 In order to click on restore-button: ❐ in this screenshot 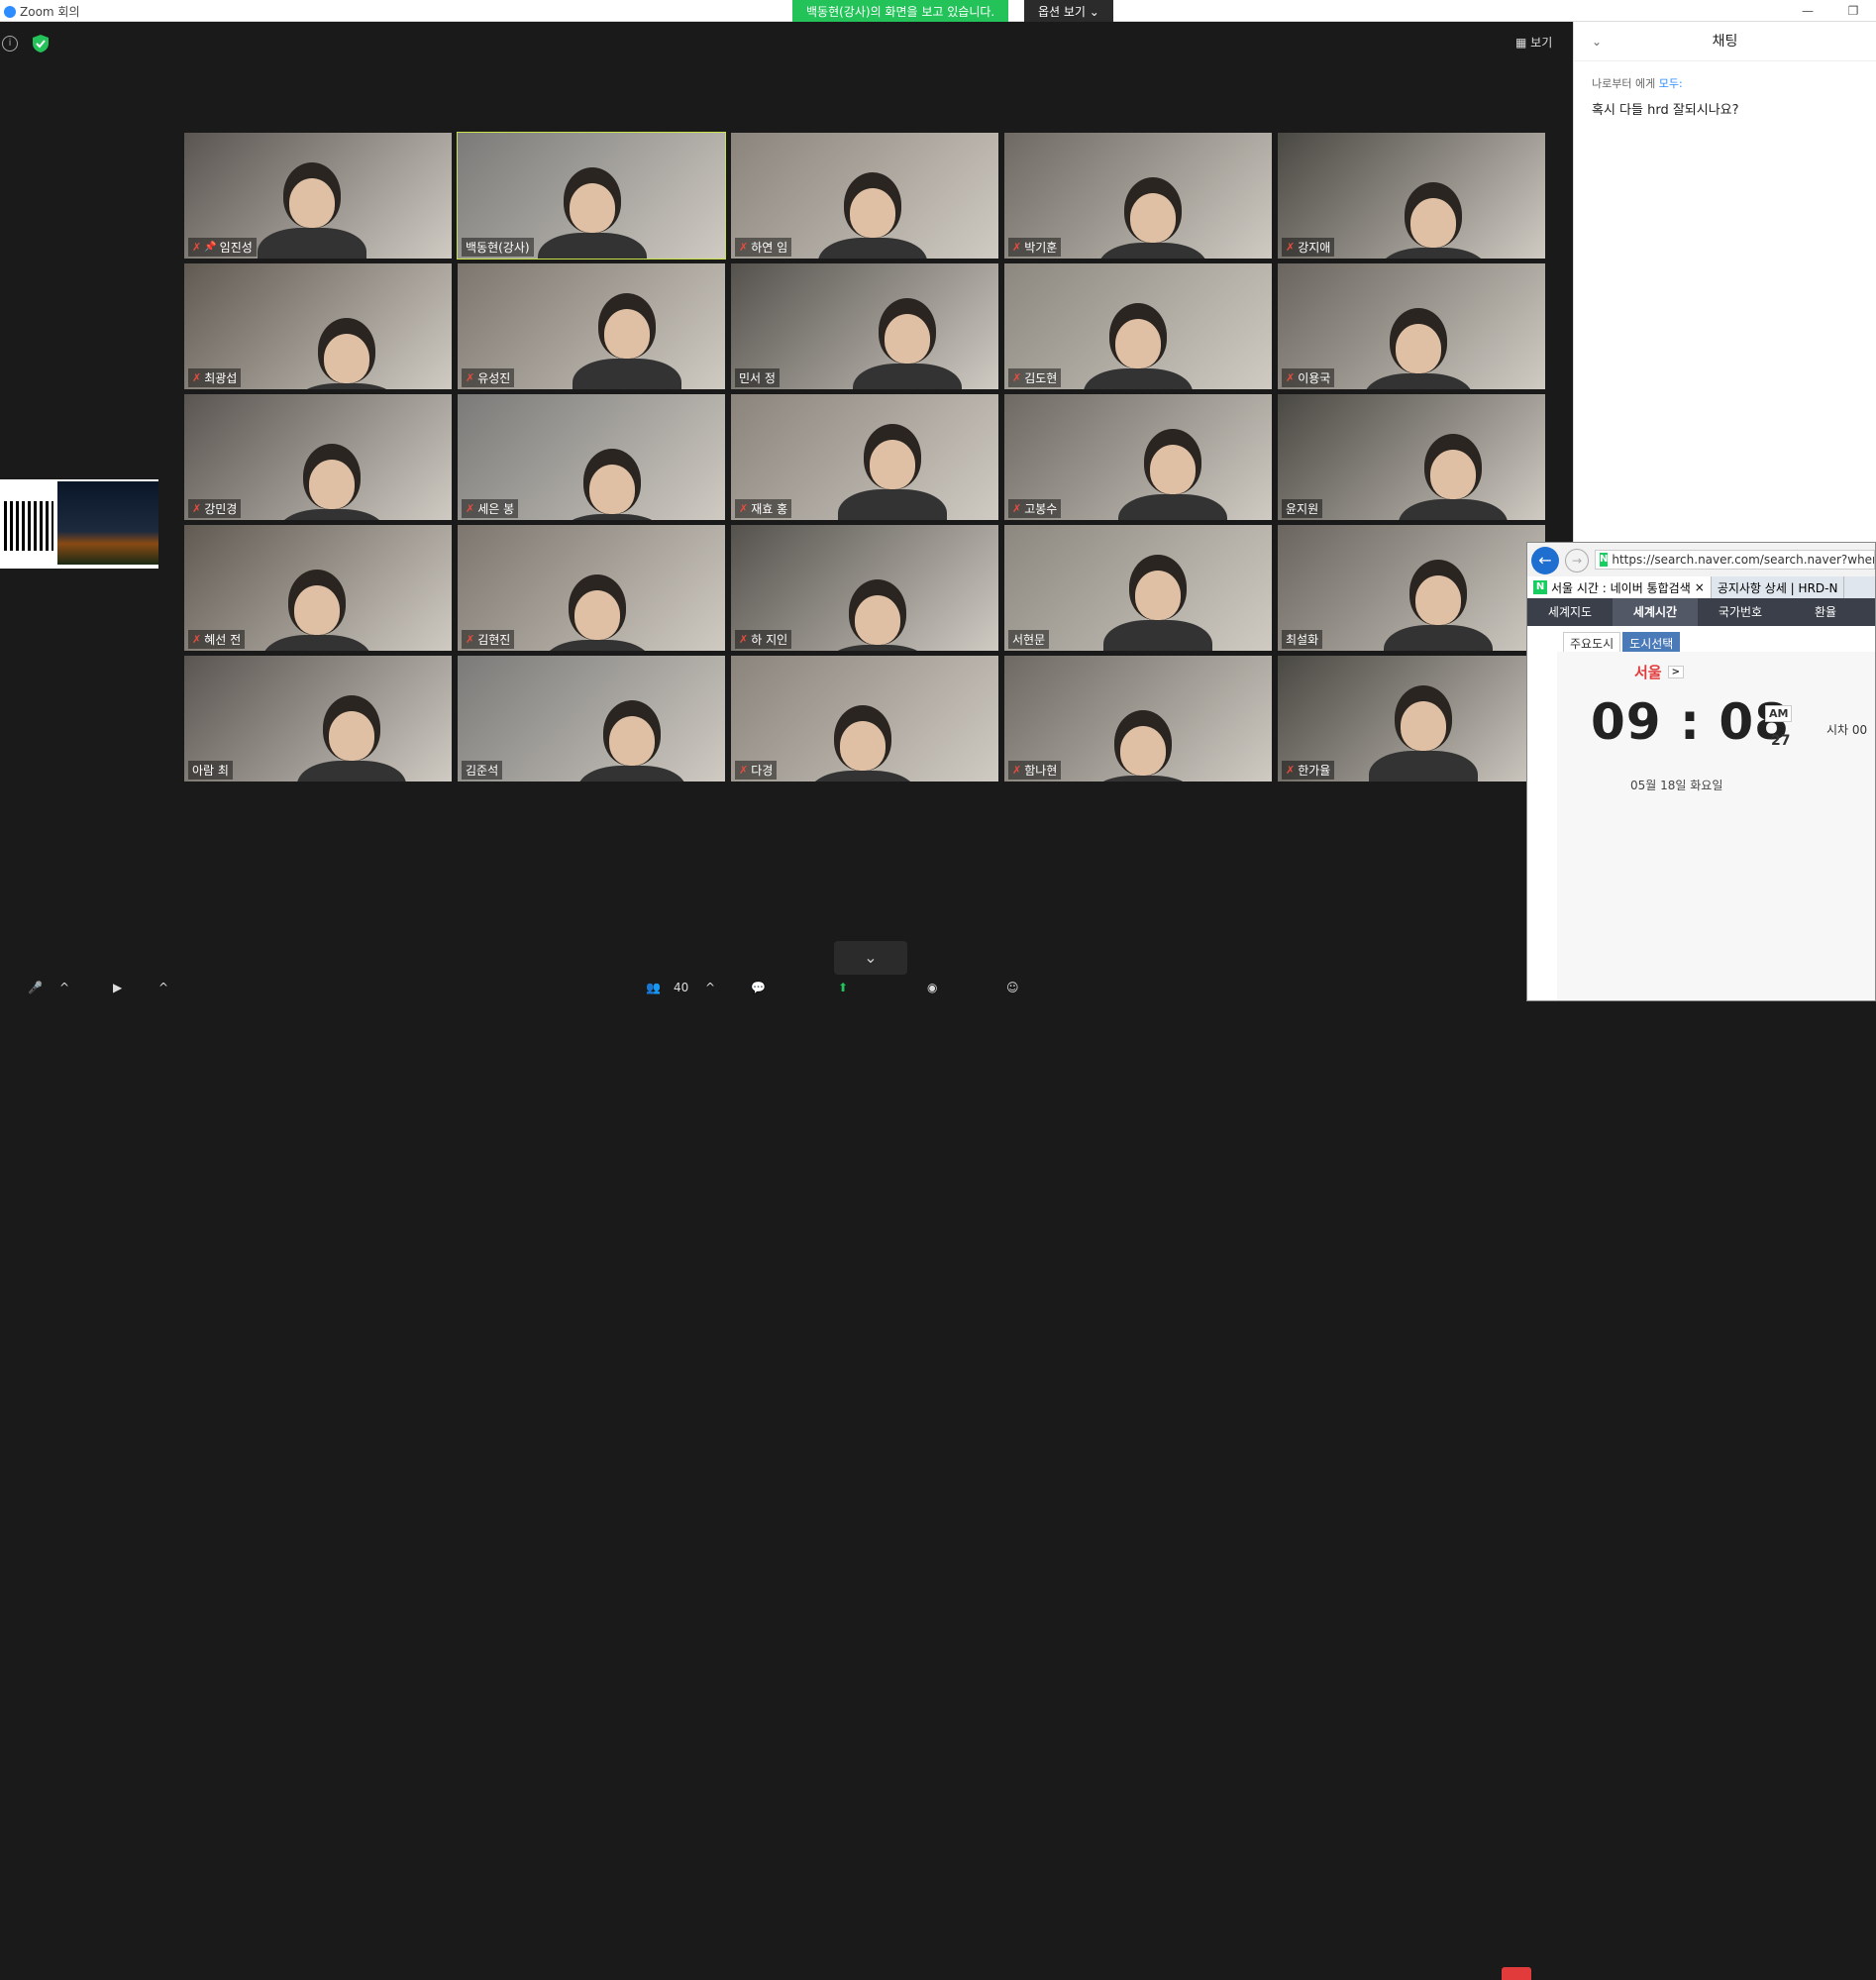, I will do `click(1853, 11)`.